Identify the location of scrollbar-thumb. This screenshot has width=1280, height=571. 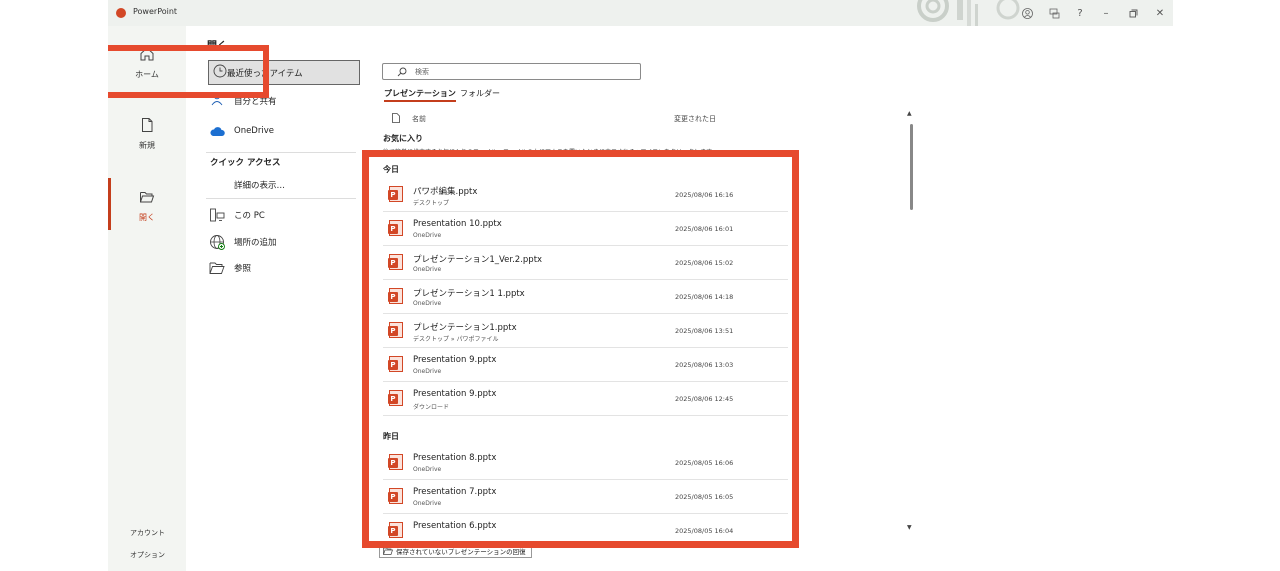
(911, 167).